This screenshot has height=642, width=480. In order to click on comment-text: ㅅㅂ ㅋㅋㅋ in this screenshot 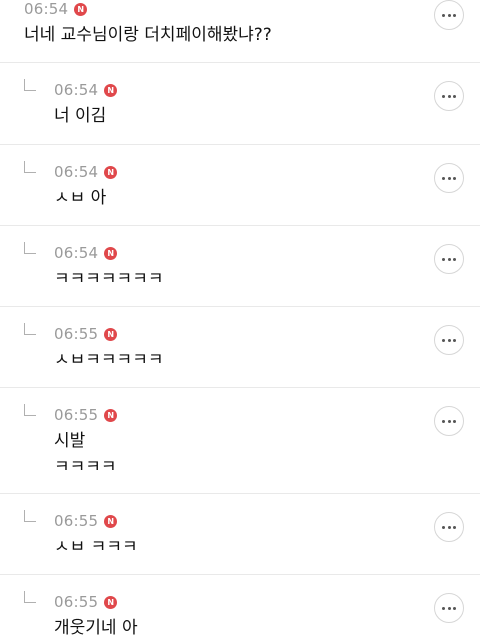, I will do `click(96, 547)`.